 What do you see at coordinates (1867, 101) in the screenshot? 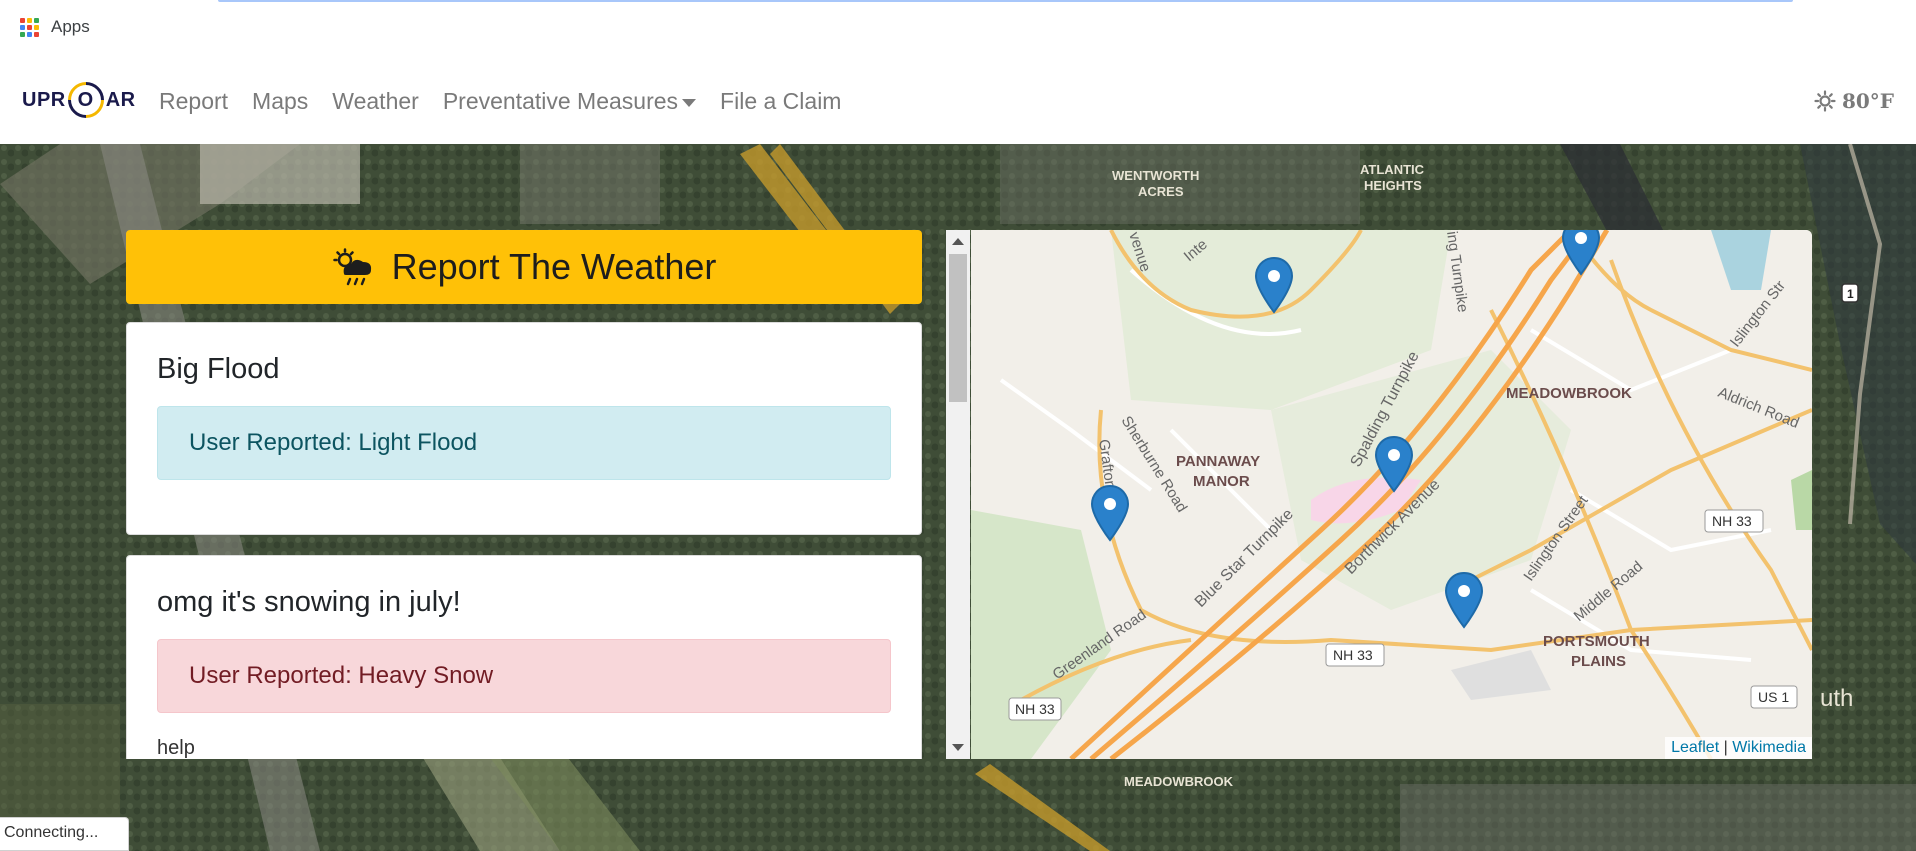
I see `temperature-value: 80°F` at bounding box center [1867, 101].